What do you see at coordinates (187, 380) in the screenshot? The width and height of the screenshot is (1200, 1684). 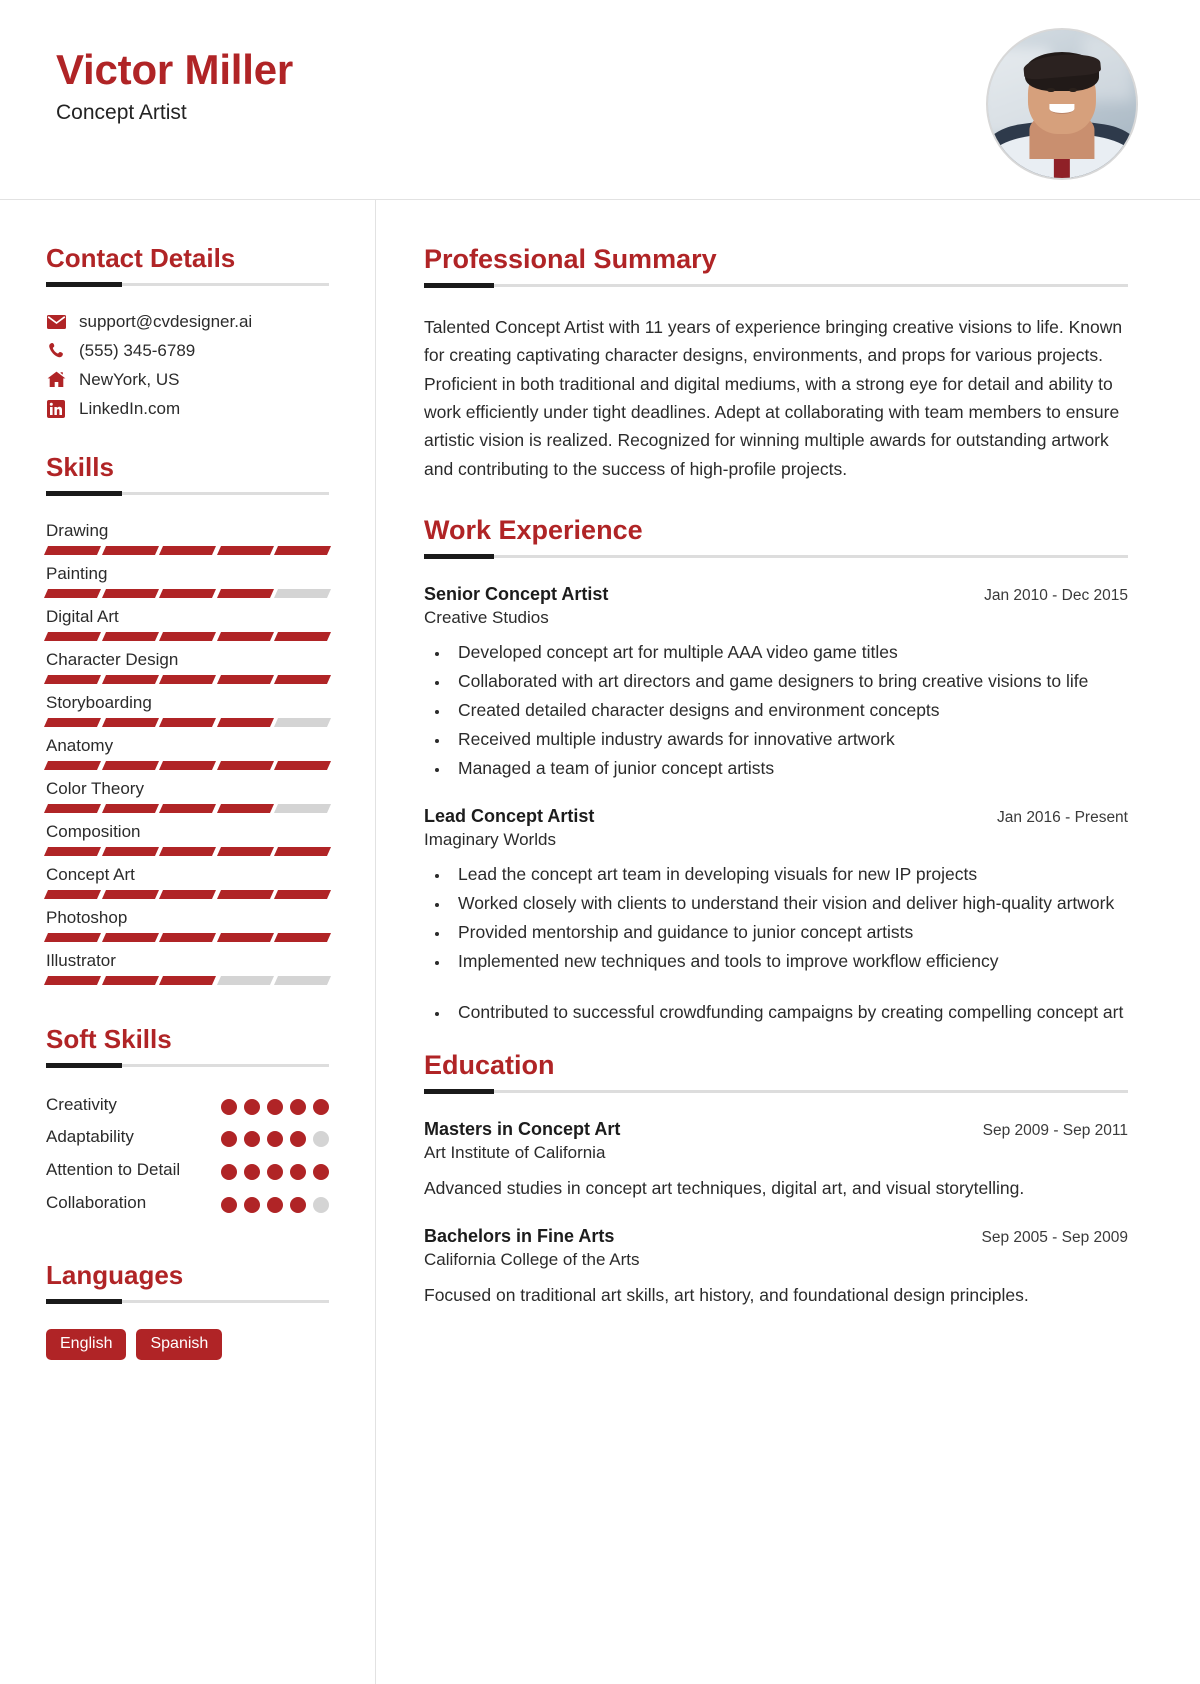 I see `contact-item-location: NewYork, US` at bounding box center [187, 380].